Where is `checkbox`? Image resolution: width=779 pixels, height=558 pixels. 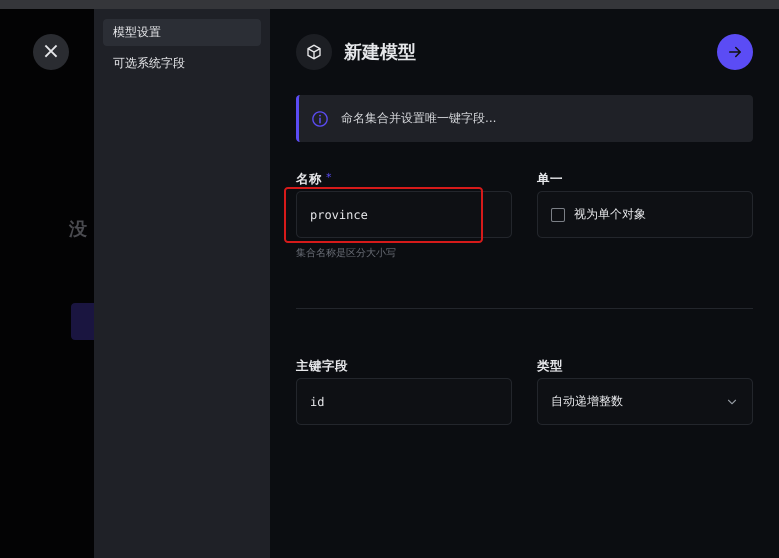 checkbox is located at coordinates (558, 215).